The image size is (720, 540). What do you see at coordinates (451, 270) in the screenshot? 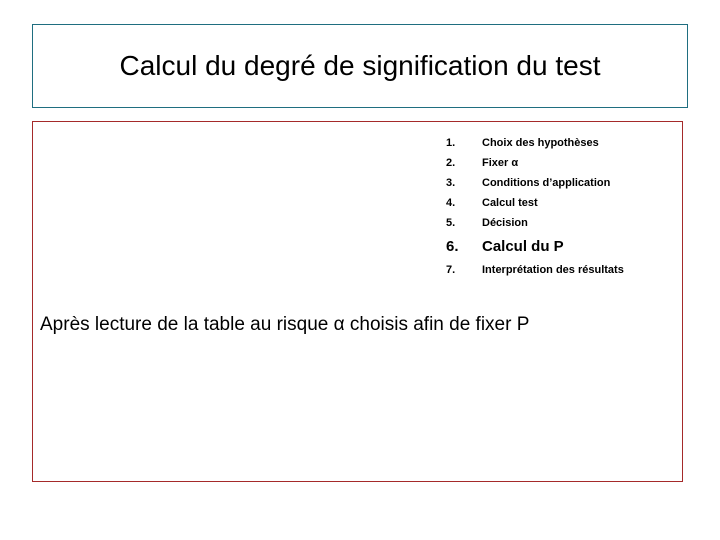
I see `list-item-number: 7.` at bounding box center [451, 270].